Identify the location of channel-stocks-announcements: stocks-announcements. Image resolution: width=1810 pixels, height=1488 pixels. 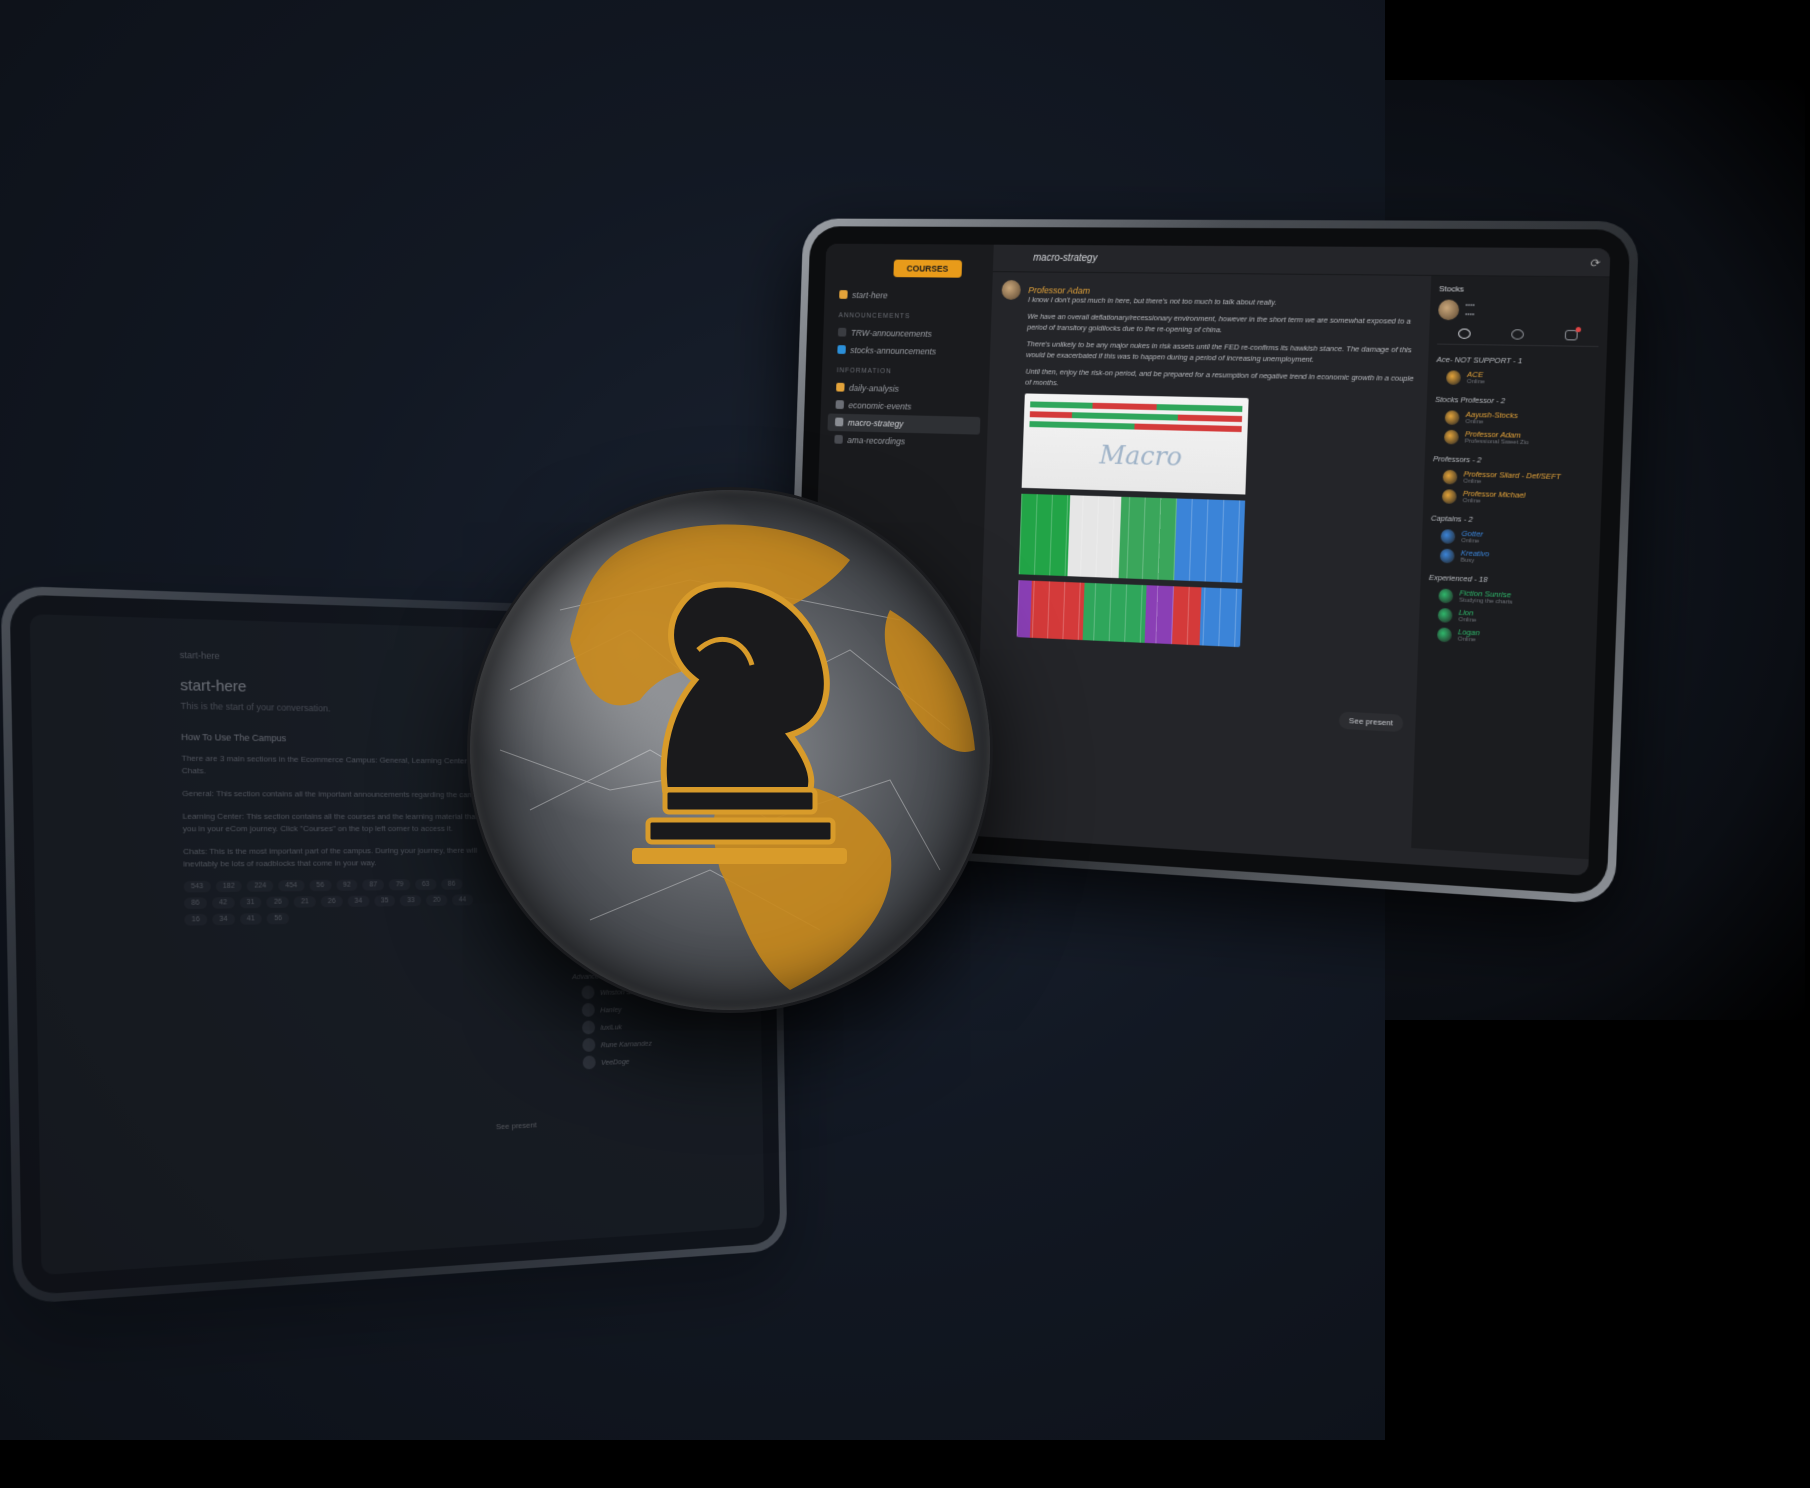
(906, 351).